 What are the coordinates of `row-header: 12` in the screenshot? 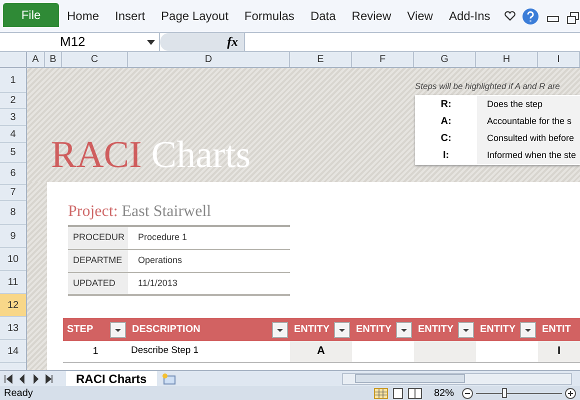 It's located at (13, 305).